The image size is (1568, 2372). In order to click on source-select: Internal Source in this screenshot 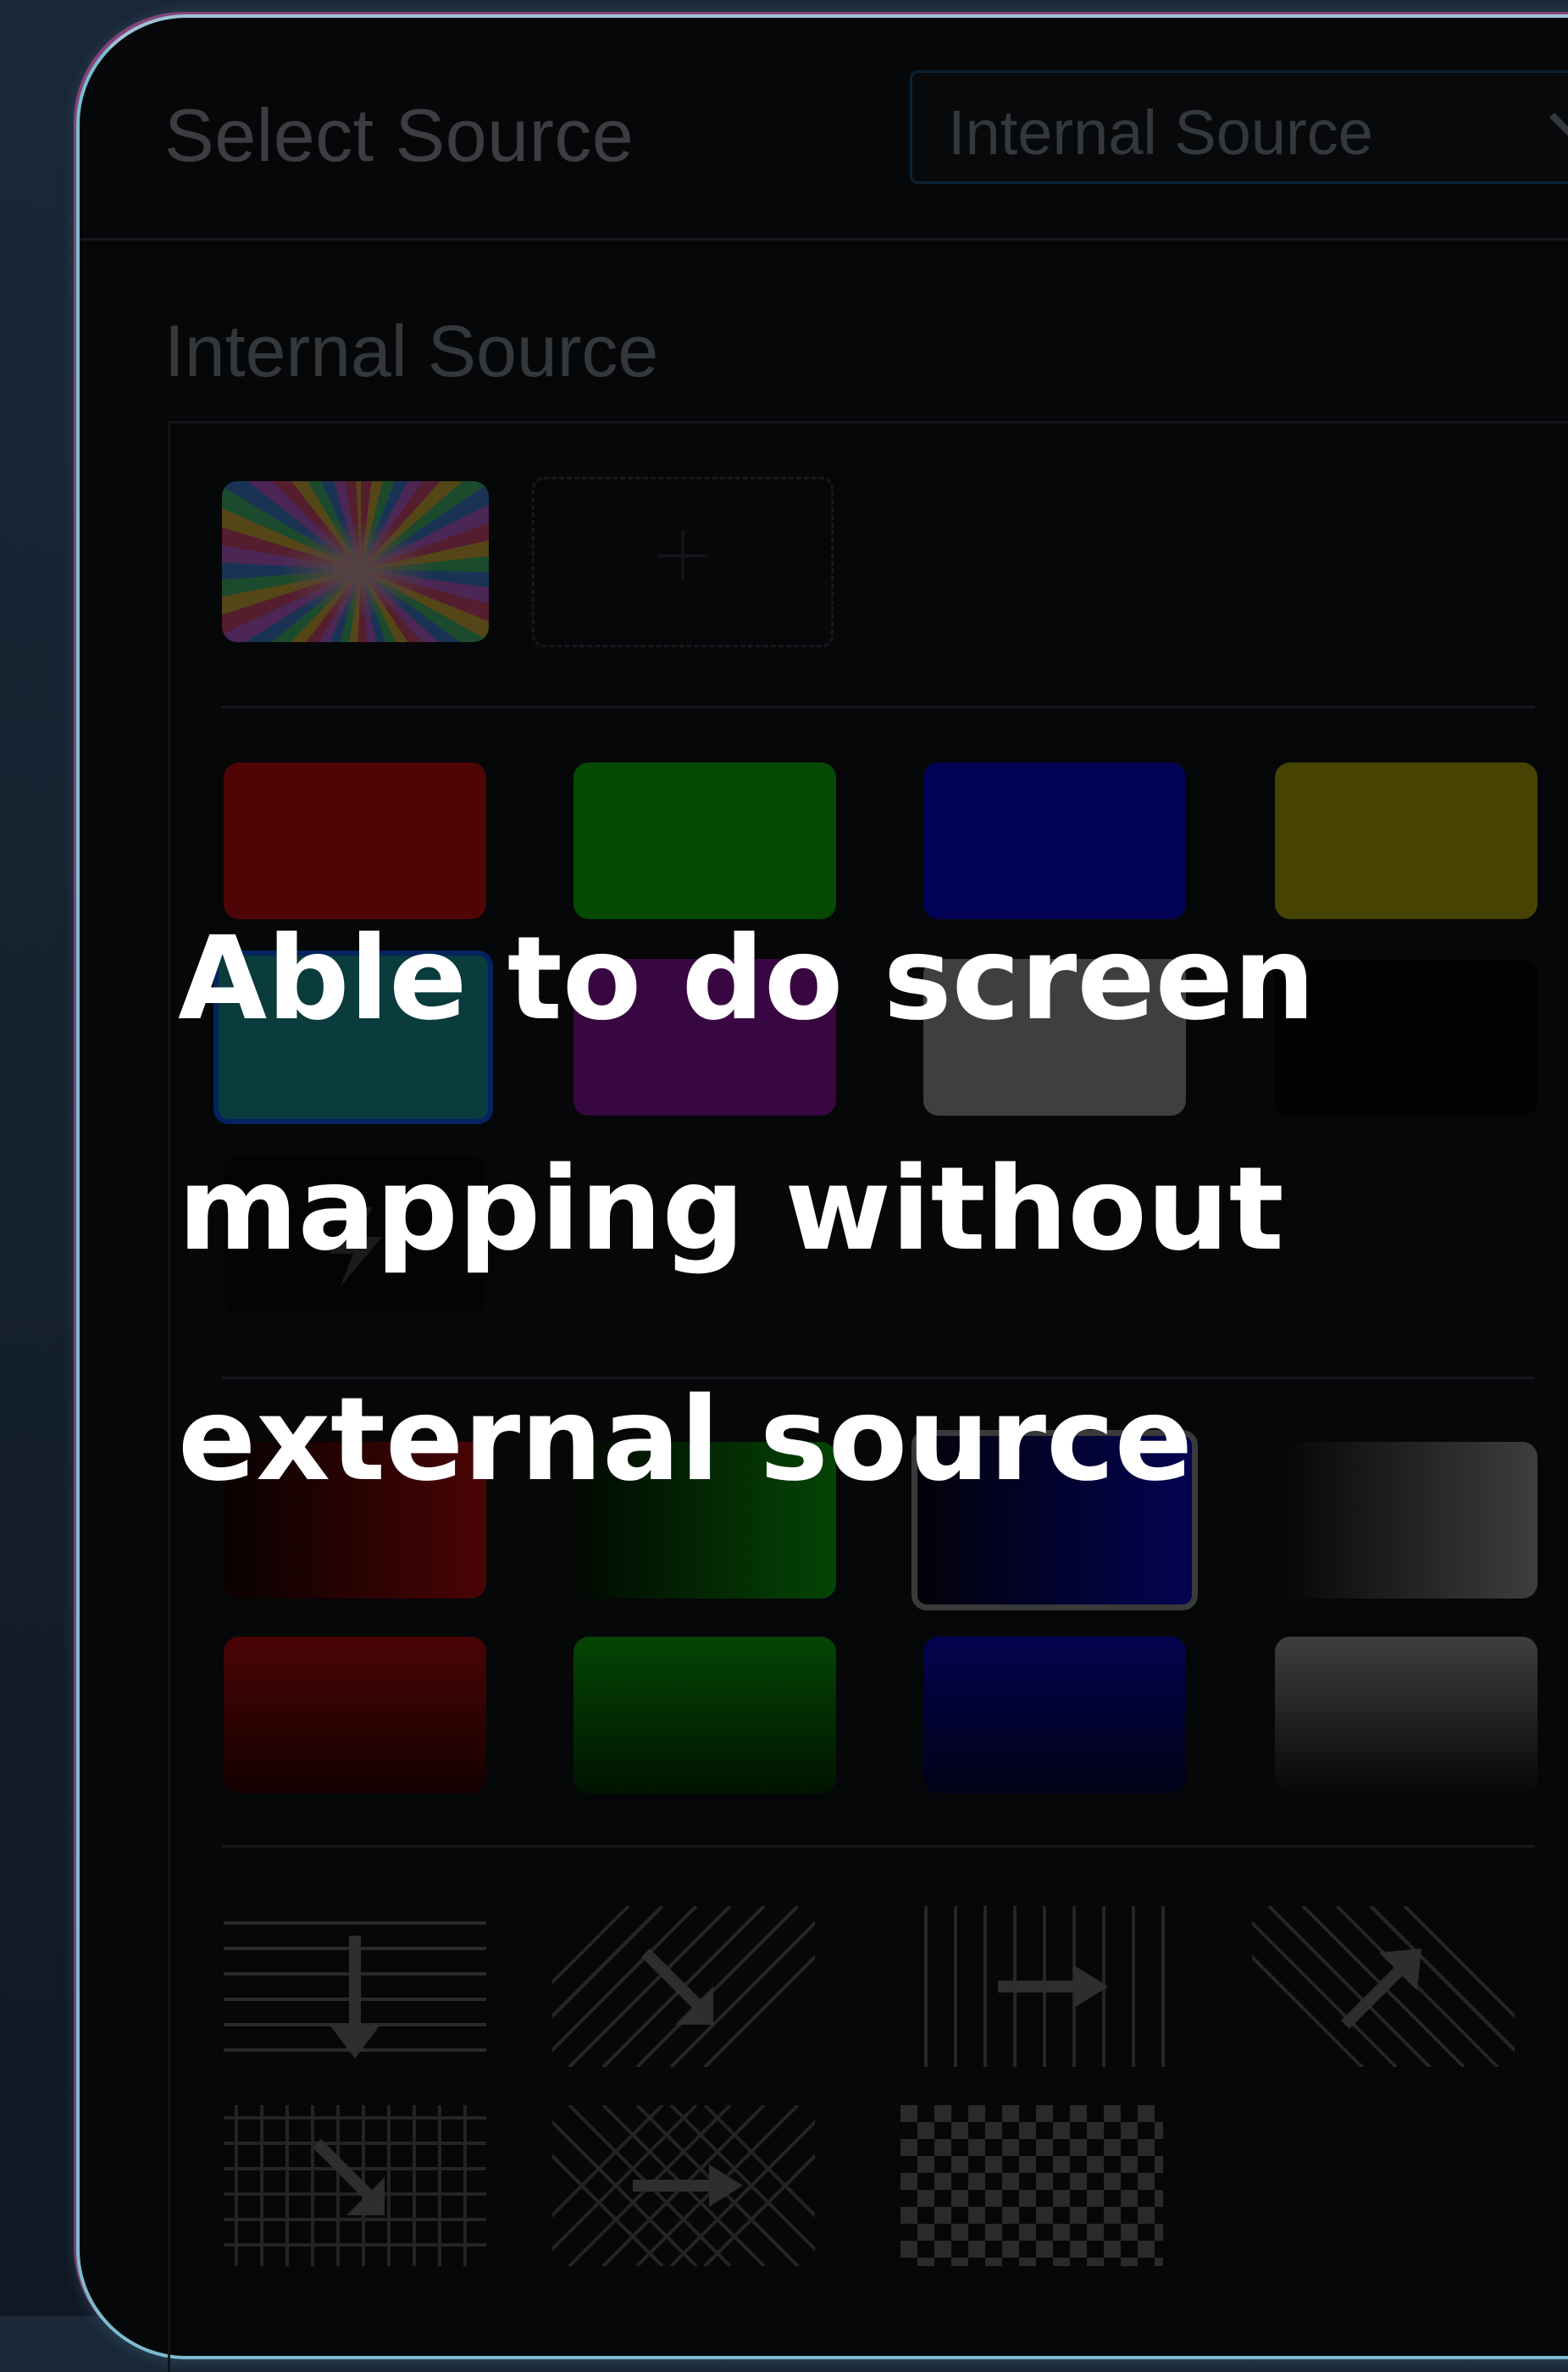, I will do `click(1239, 127)`.